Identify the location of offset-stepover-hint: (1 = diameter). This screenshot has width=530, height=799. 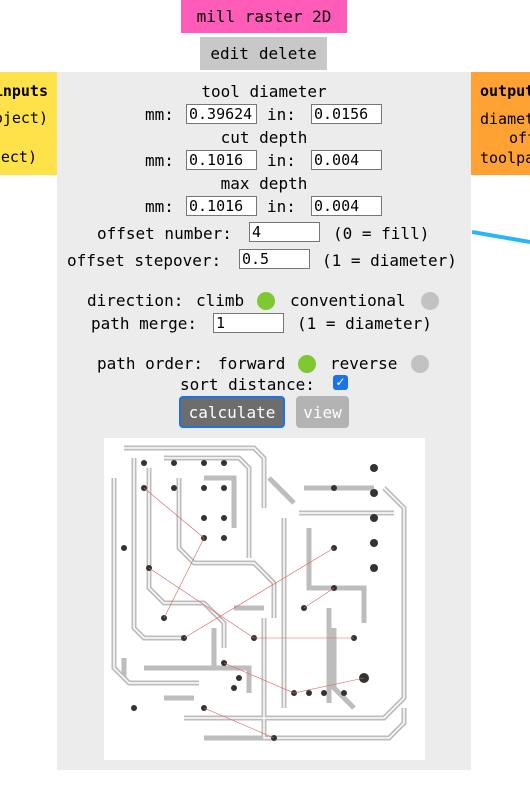
(389, 260).